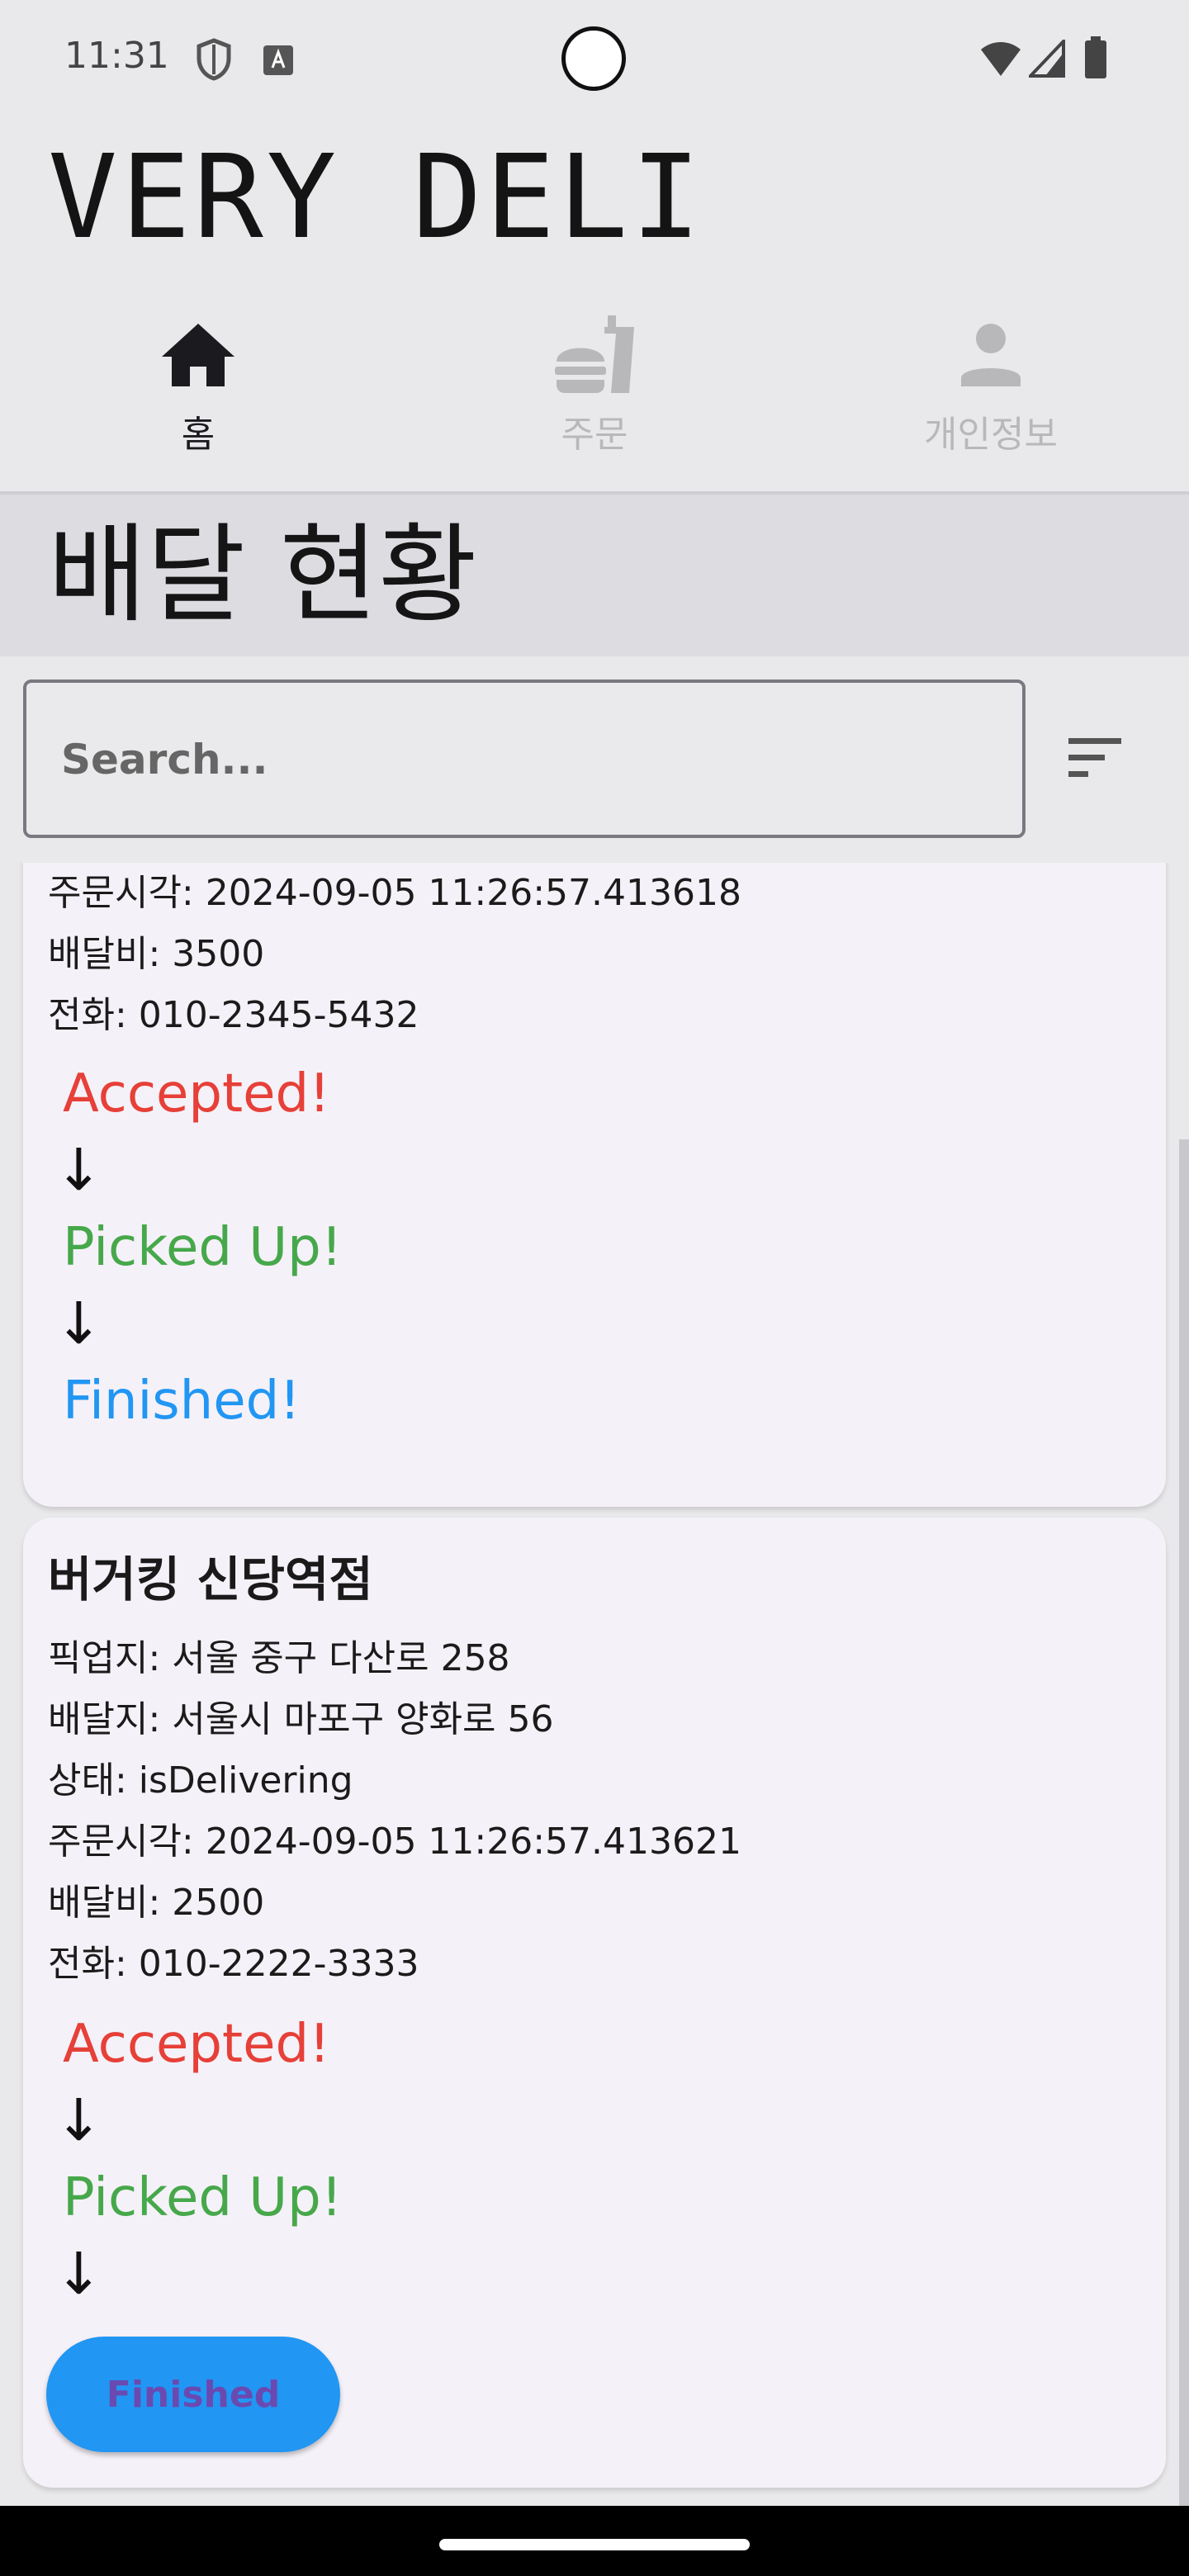 This screenshot has width=1189, height=2576. I want to click on tab-profile-label: 개인정보, so click(991, 435).